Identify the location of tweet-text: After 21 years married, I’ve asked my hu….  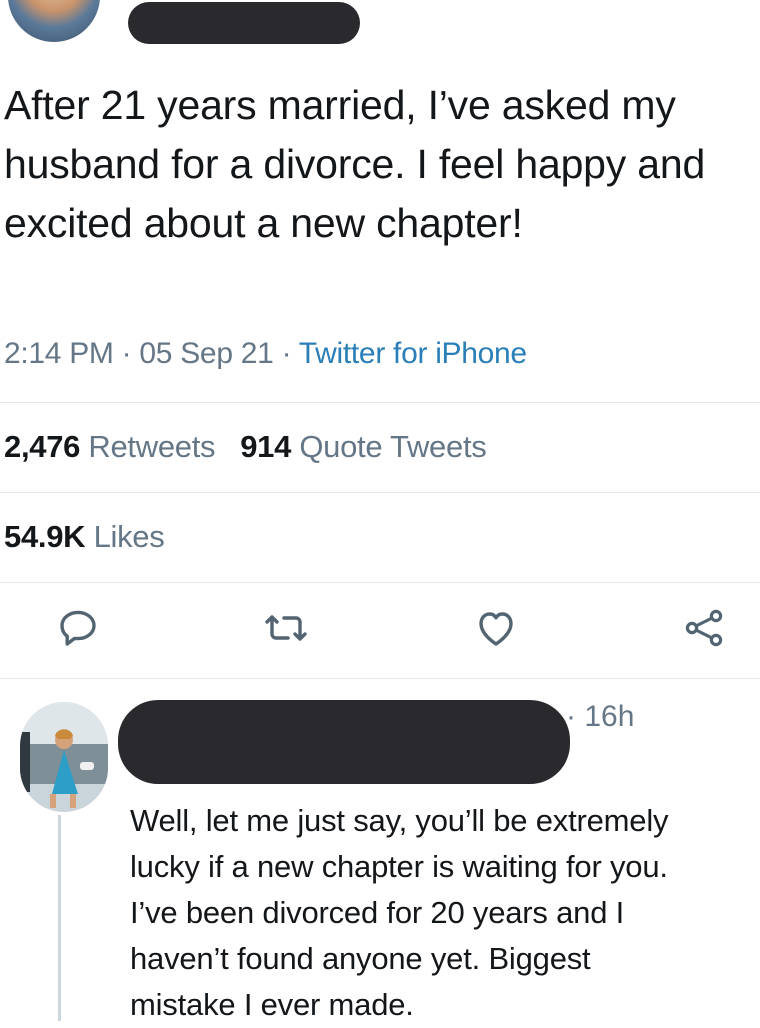
(355, 164).